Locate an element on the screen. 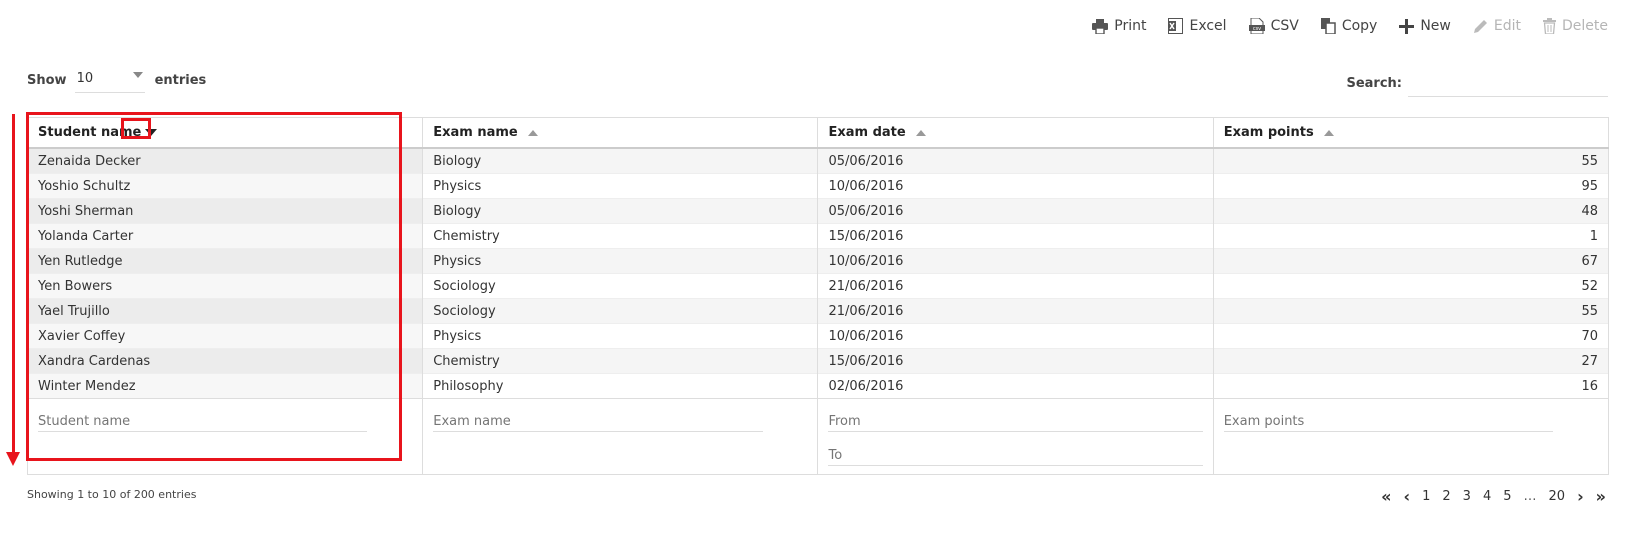  table-row: Xavier Coffey Physics 10/06/2016 70 is located at coordinates (818, 336).